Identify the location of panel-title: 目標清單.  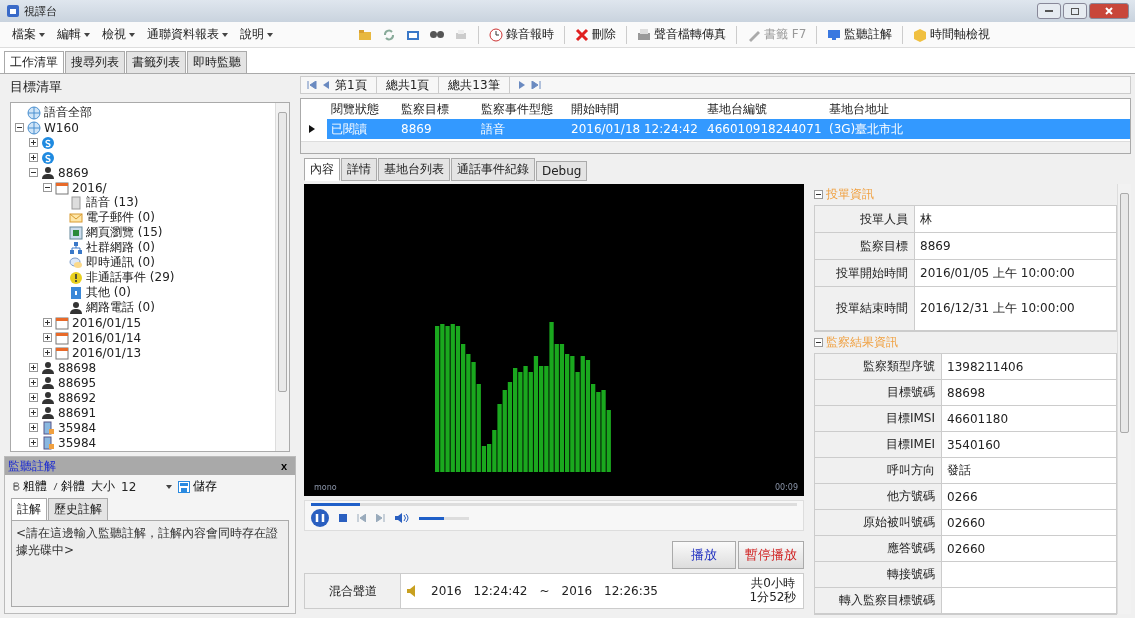
(36, 87).